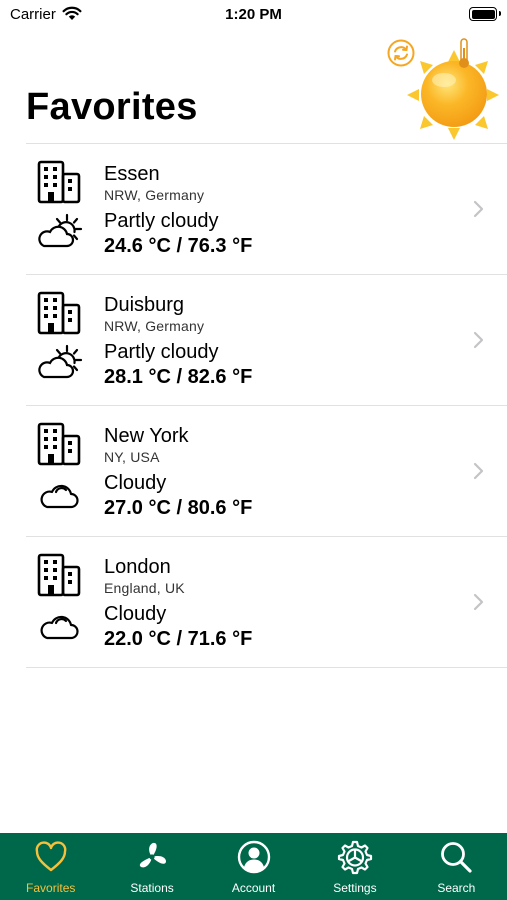  Describe the element at coordinates (178, 377) in the screenshot. I see `temperature-label: 28.1 °C / 82.6 °F` at that location.